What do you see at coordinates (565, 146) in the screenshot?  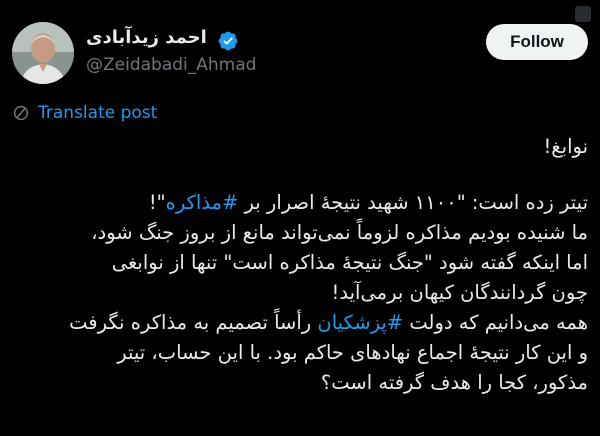 I see `tweet-line: نوابغ!` at bounding box center [565, 146].